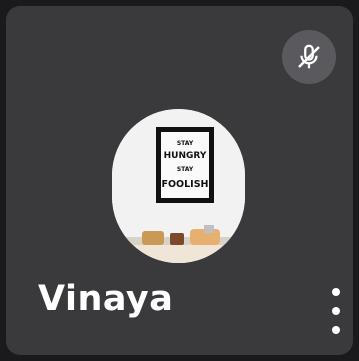 The width and height of the screenshot is (359, 361). I want to click on more-vert-icon, so click(336, 292).